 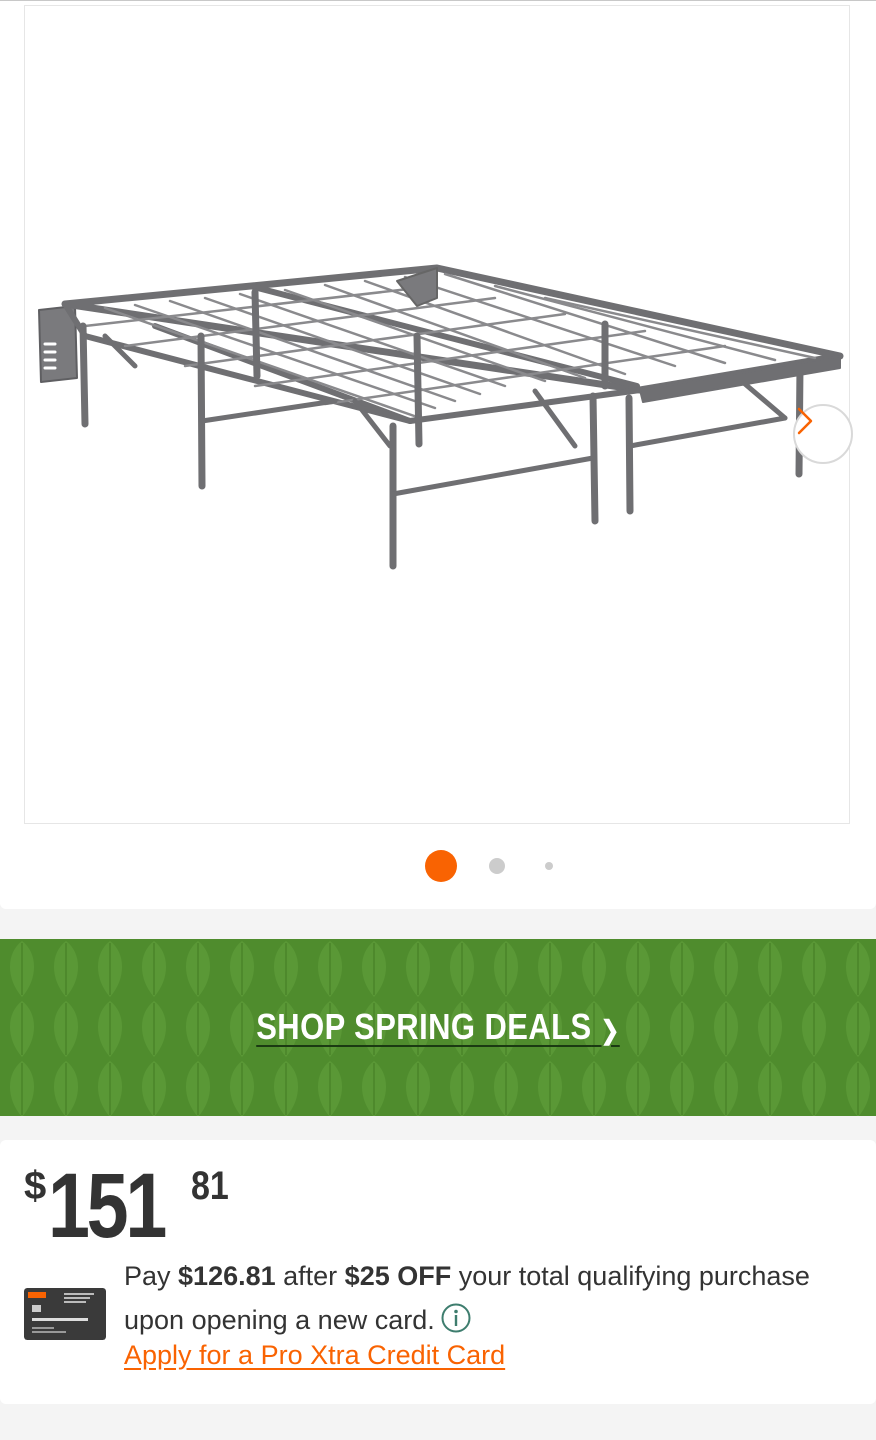 I want to click on chevron-right-icon: ❯, so click(x=610, y=1030).